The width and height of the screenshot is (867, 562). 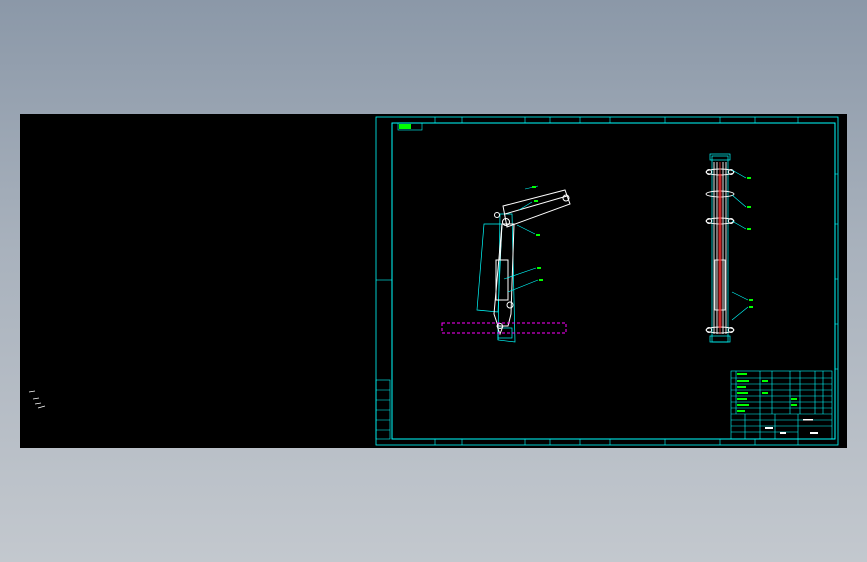 What do you see at coordinates (405, 126) in the screenshot?
I see `sheet-tag` at bounding box center [405, 126].